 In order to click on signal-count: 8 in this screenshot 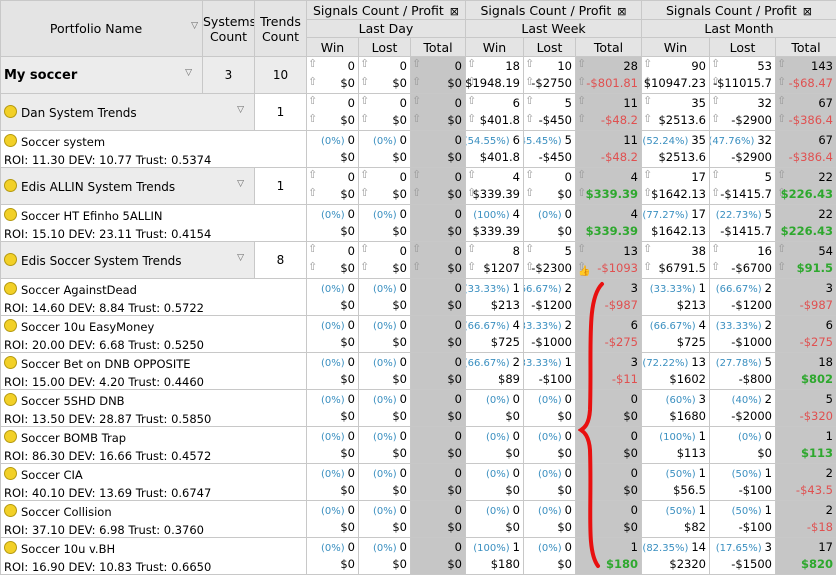, I will do `click(516, 251)`.